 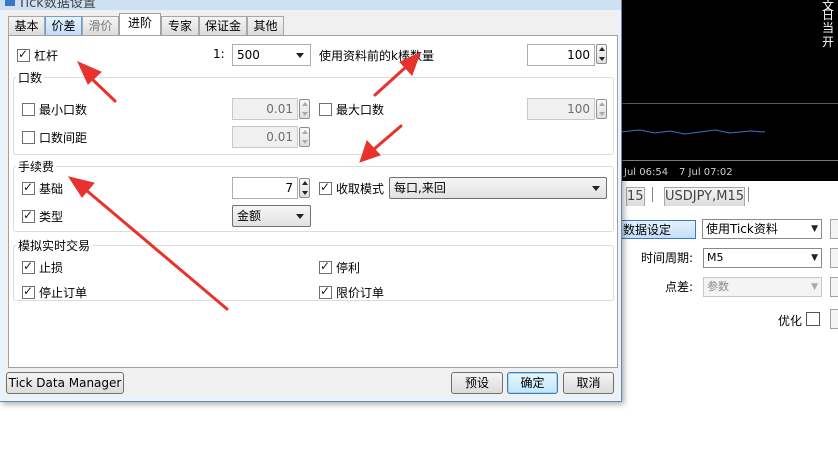 I want to click on limit-orders-checkbox, so click(x=325, y=291).